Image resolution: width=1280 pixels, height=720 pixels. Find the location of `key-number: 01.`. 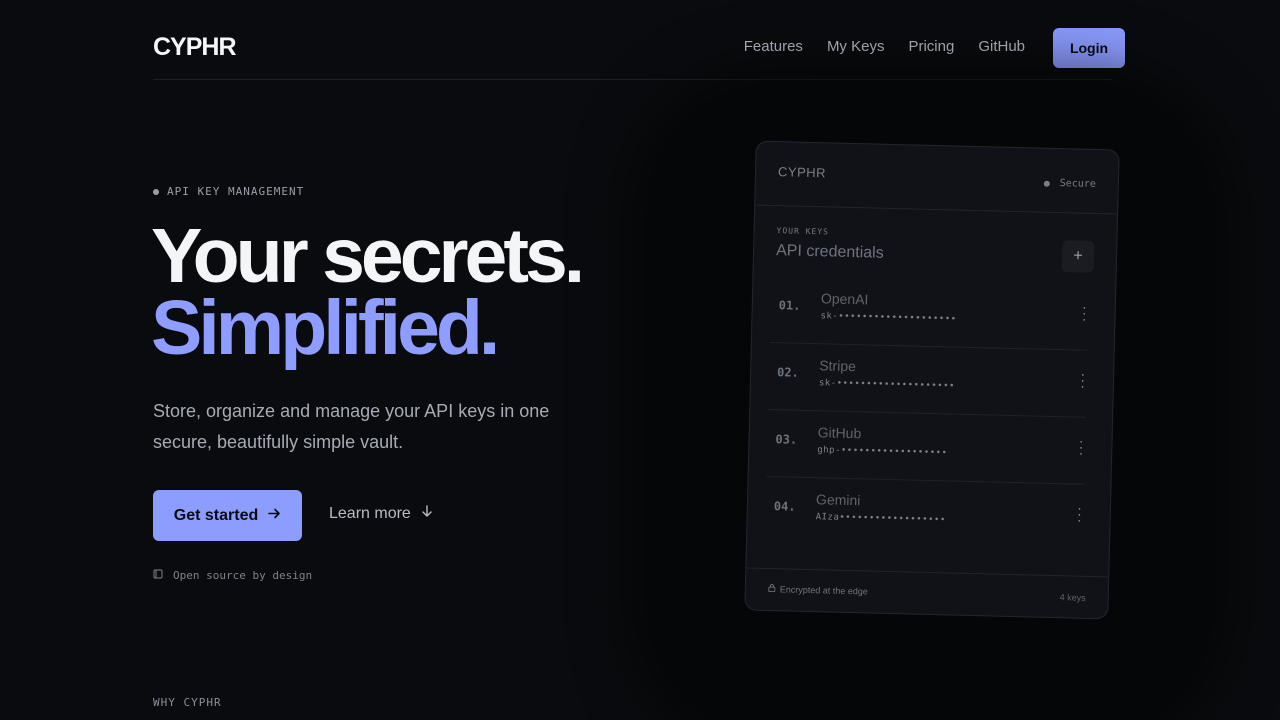

key-number: 01. is located at coordinates (789, 305).